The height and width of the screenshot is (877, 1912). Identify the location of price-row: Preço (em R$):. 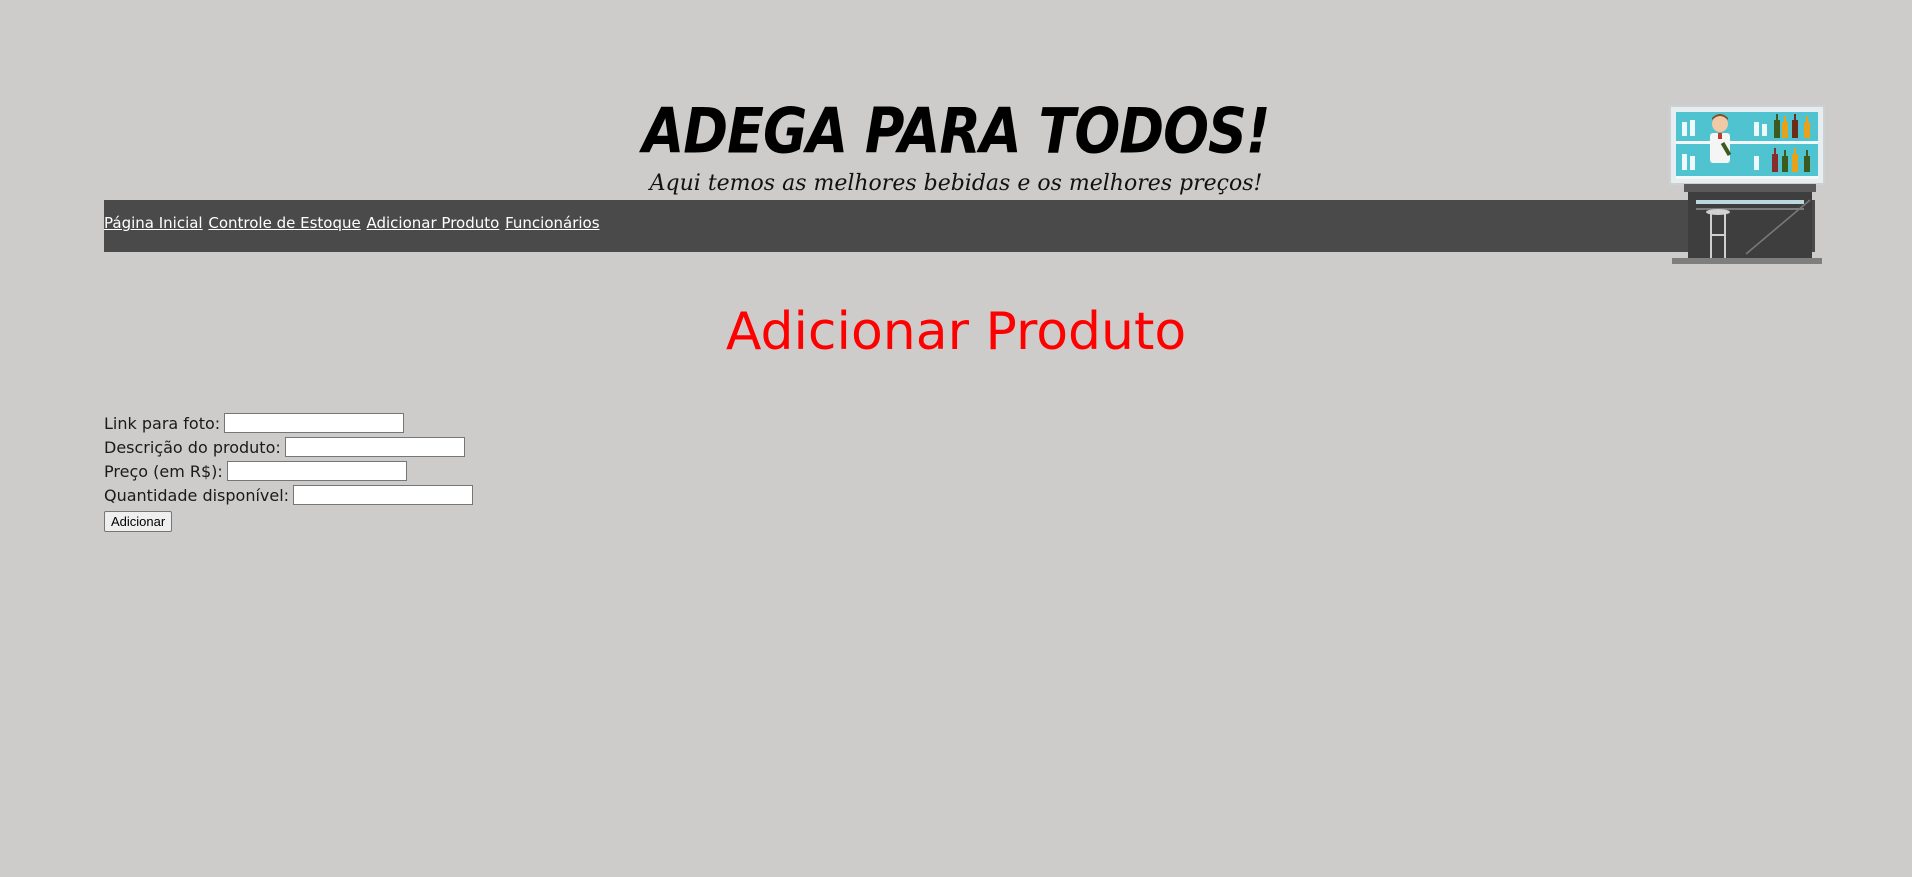
(288, 471).